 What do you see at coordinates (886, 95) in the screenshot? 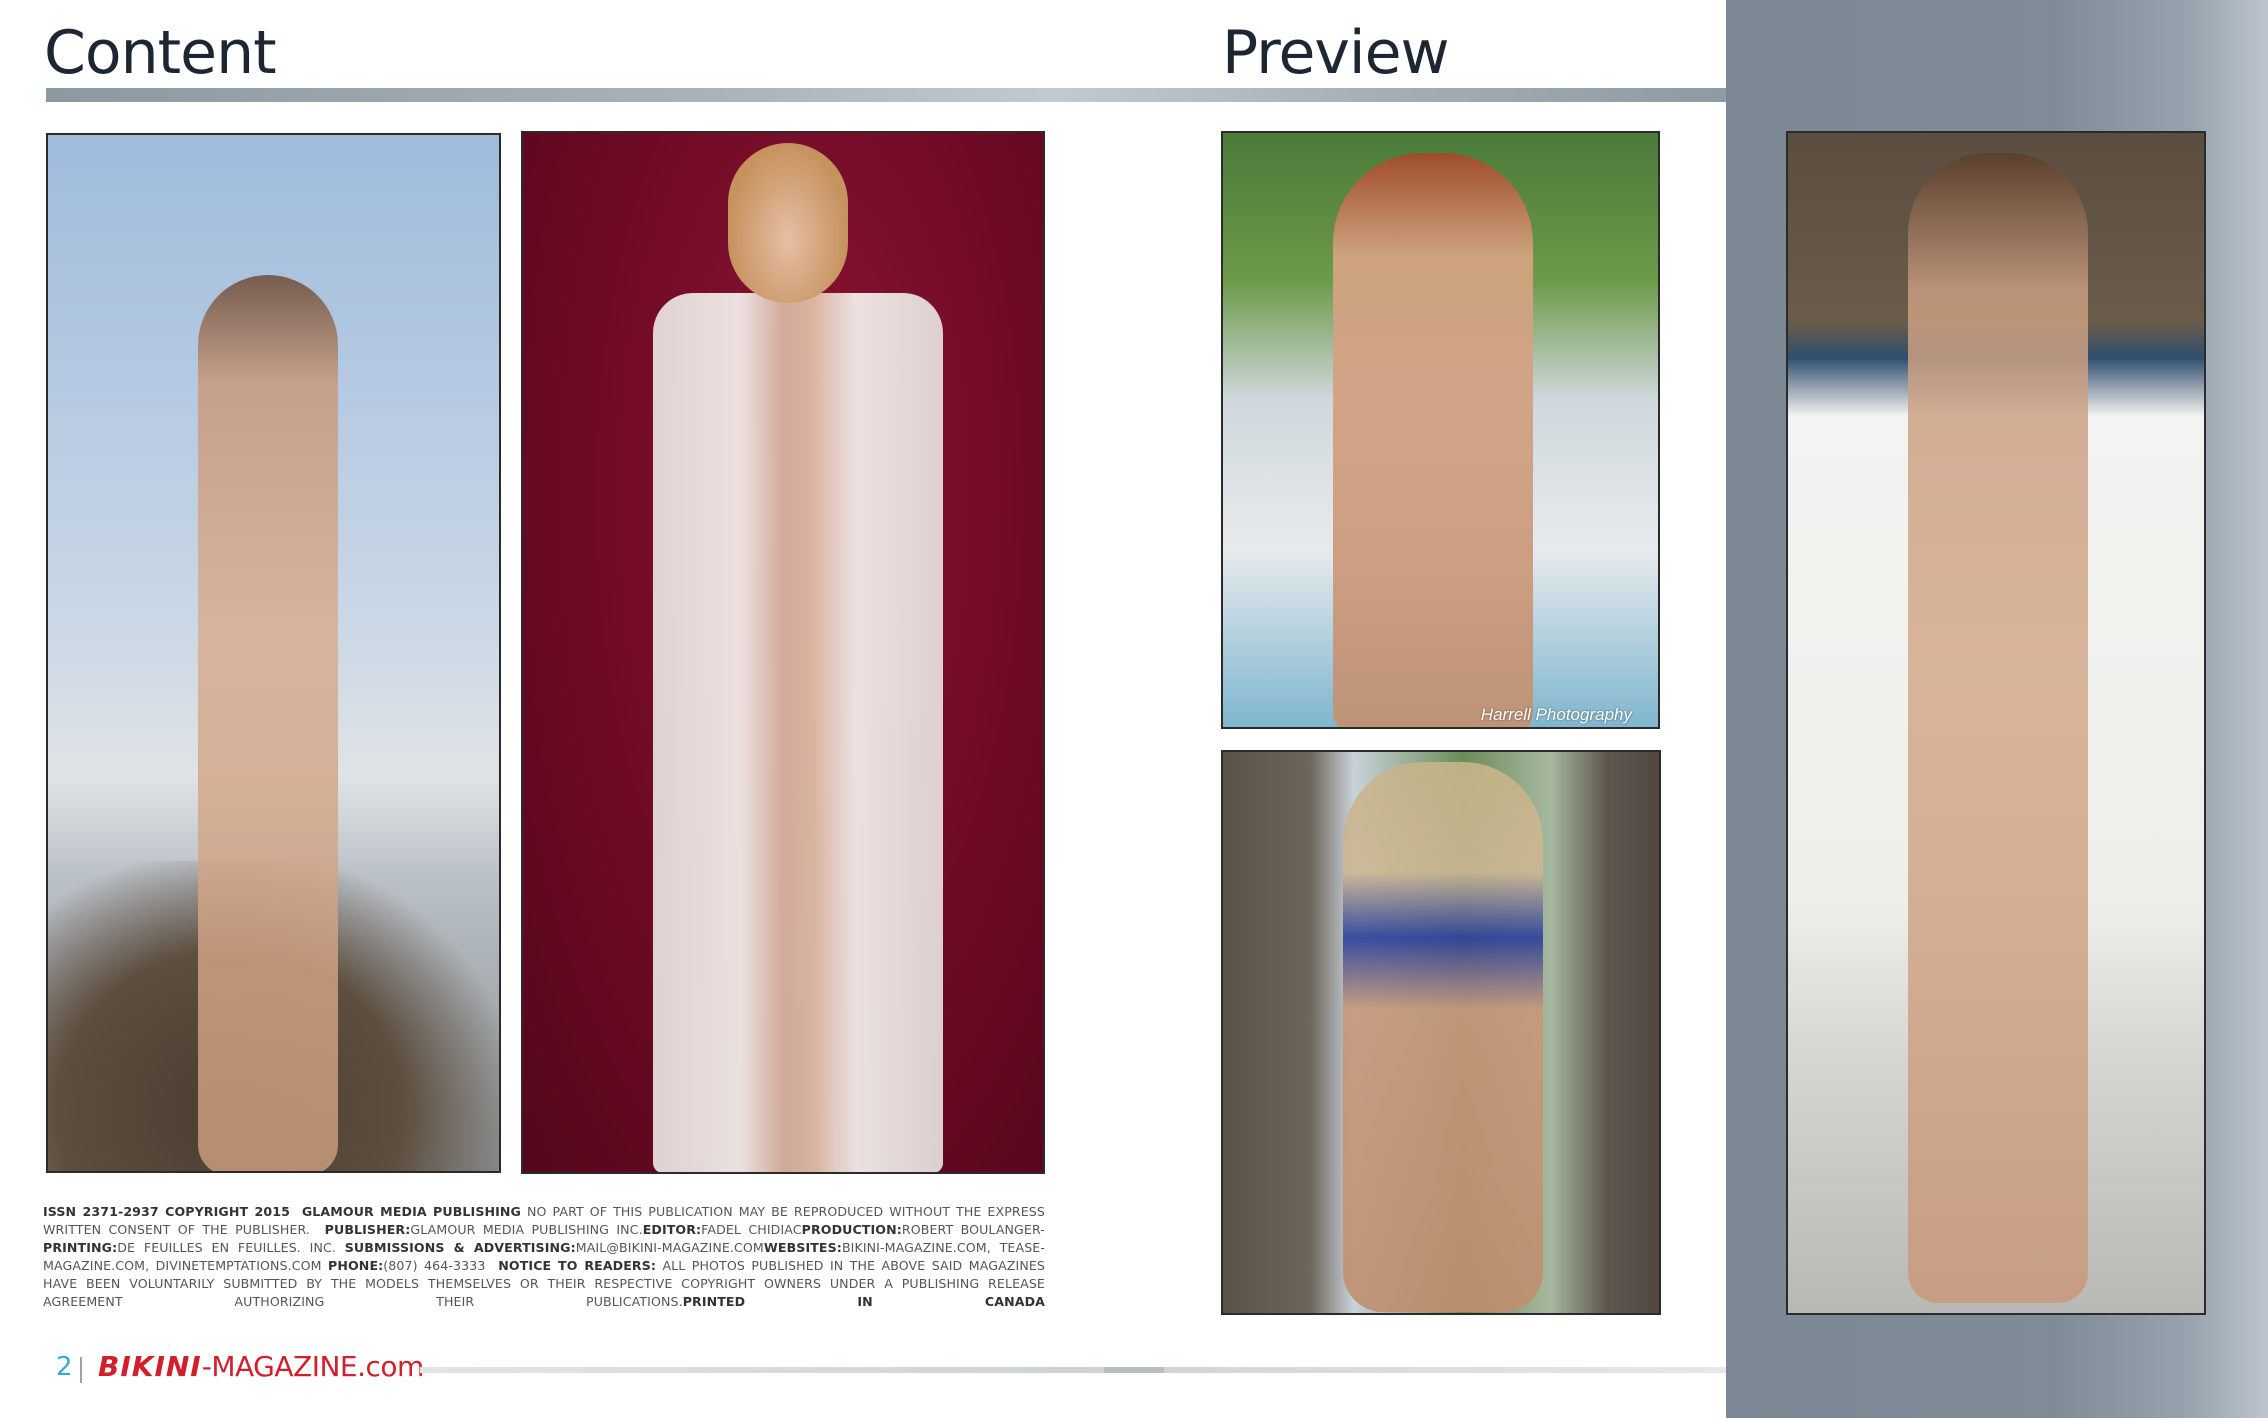
I see `title-divider` at bounding box center [886, 95].